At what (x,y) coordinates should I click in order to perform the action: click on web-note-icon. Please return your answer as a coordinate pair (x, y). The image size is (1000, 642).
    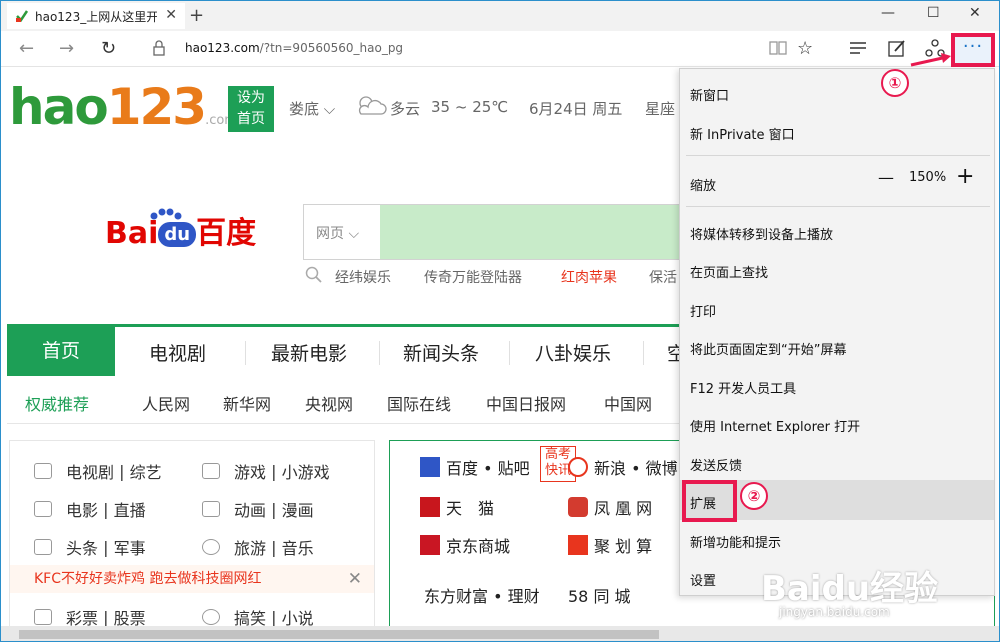
    Looking at the image, I should click on (897, 48).